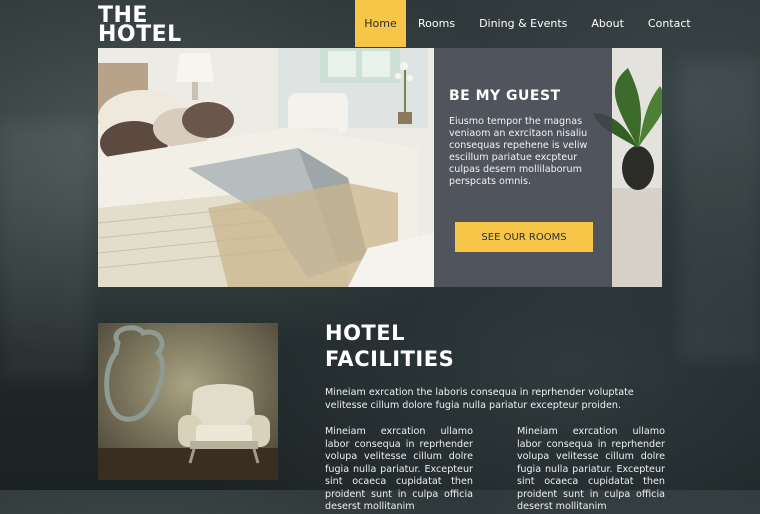  I want to click on facilities-image, so click(188, 401).